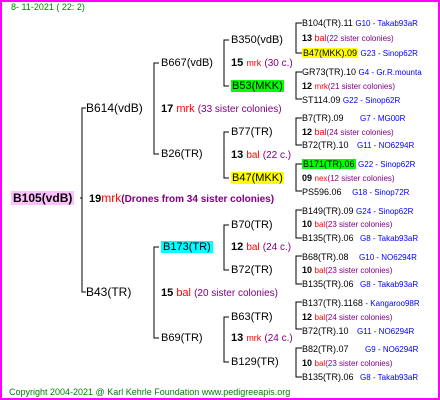  What do you see at coordinates (307, 224) in the screenshot?
I see `gen3-count-5: 10` at bounding box center [307, 224].